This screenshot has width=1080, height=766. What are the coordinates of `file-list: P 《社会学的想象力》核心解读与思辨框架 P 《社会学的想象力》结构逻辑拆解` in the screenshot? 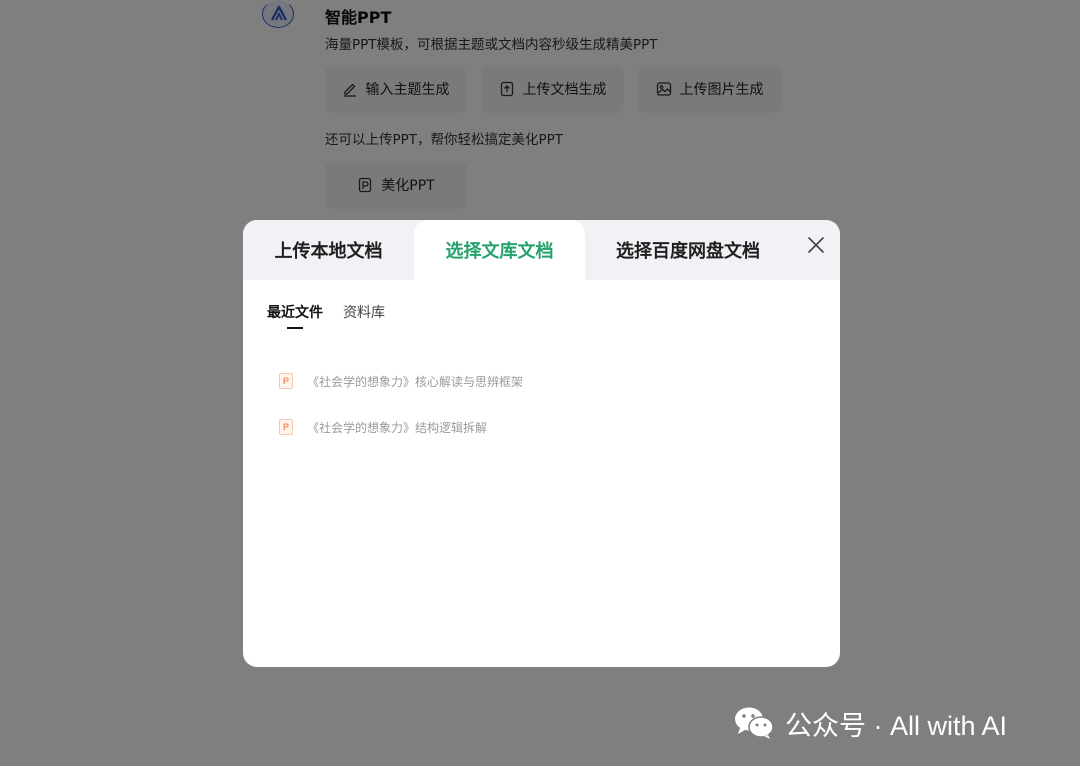 It's located at (401, 404).